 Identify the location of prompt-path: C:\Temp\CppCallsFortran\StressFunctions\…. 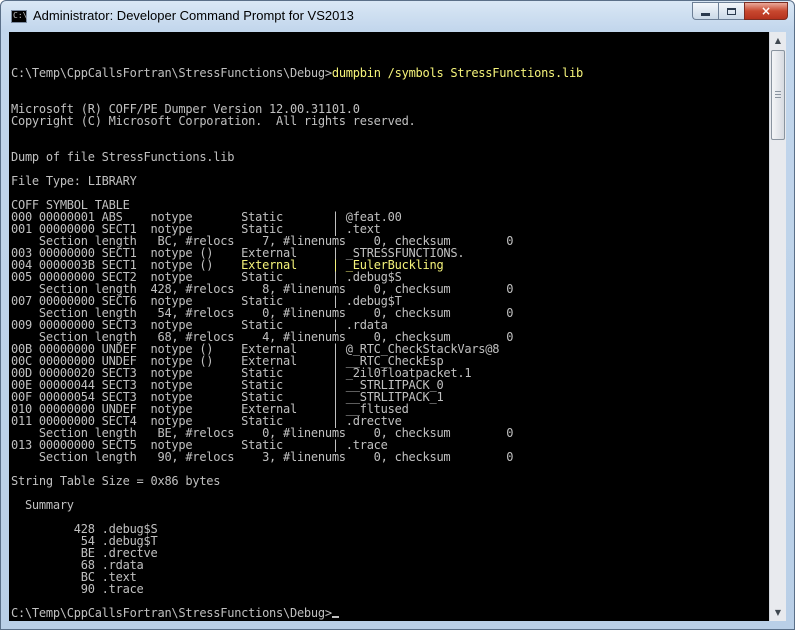
(171, 73).